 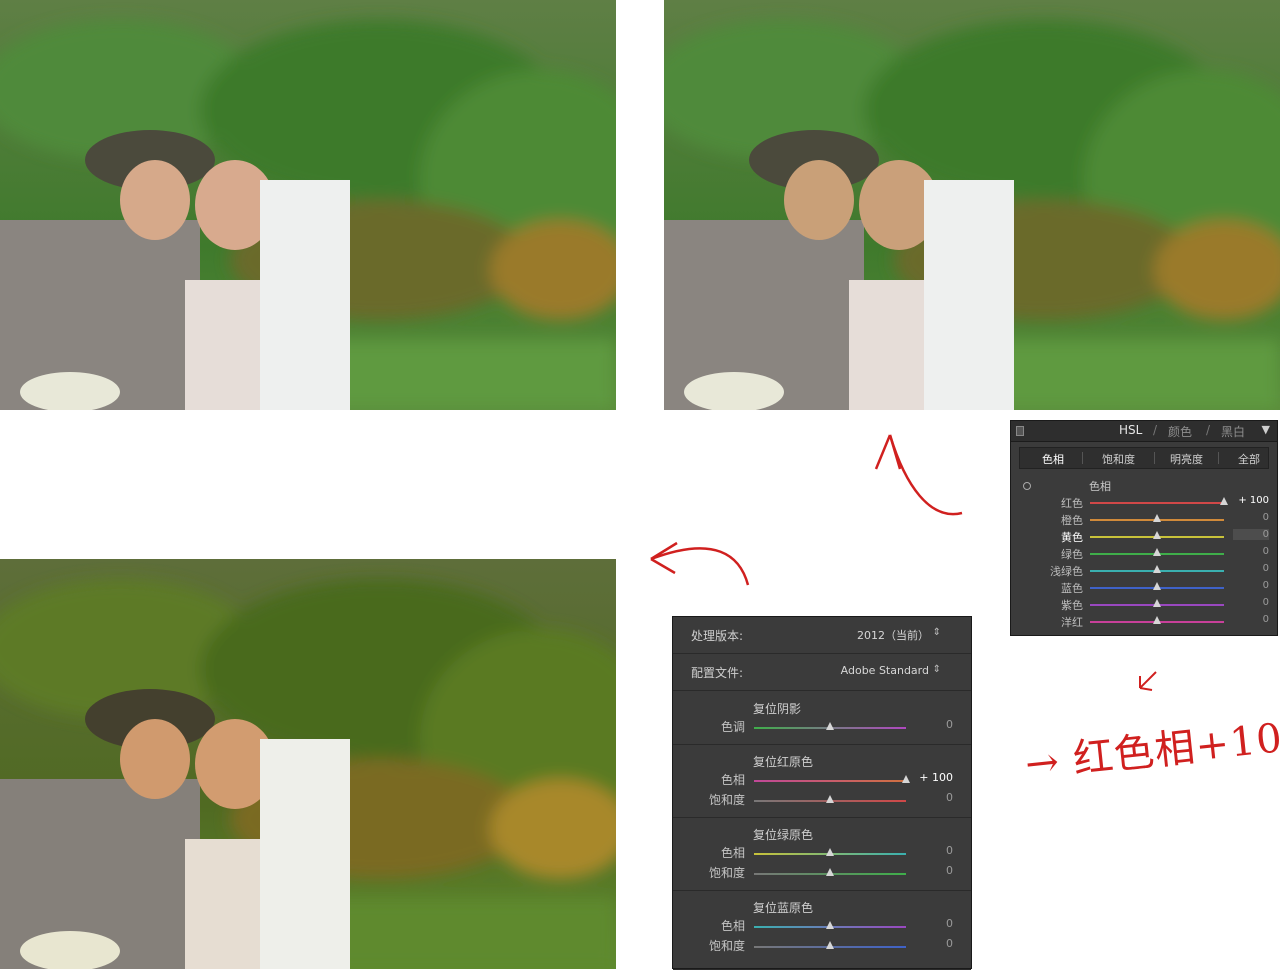 I want to click on tab-bw: 黑白, so click(x=1233, y=431).